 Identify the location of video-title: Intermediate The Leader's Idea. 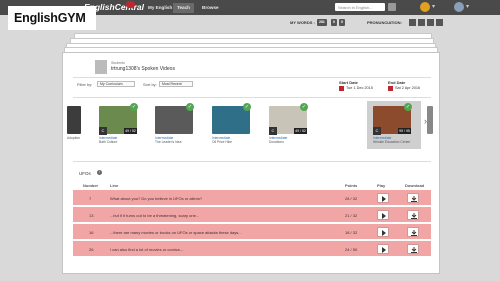
(178, 140).